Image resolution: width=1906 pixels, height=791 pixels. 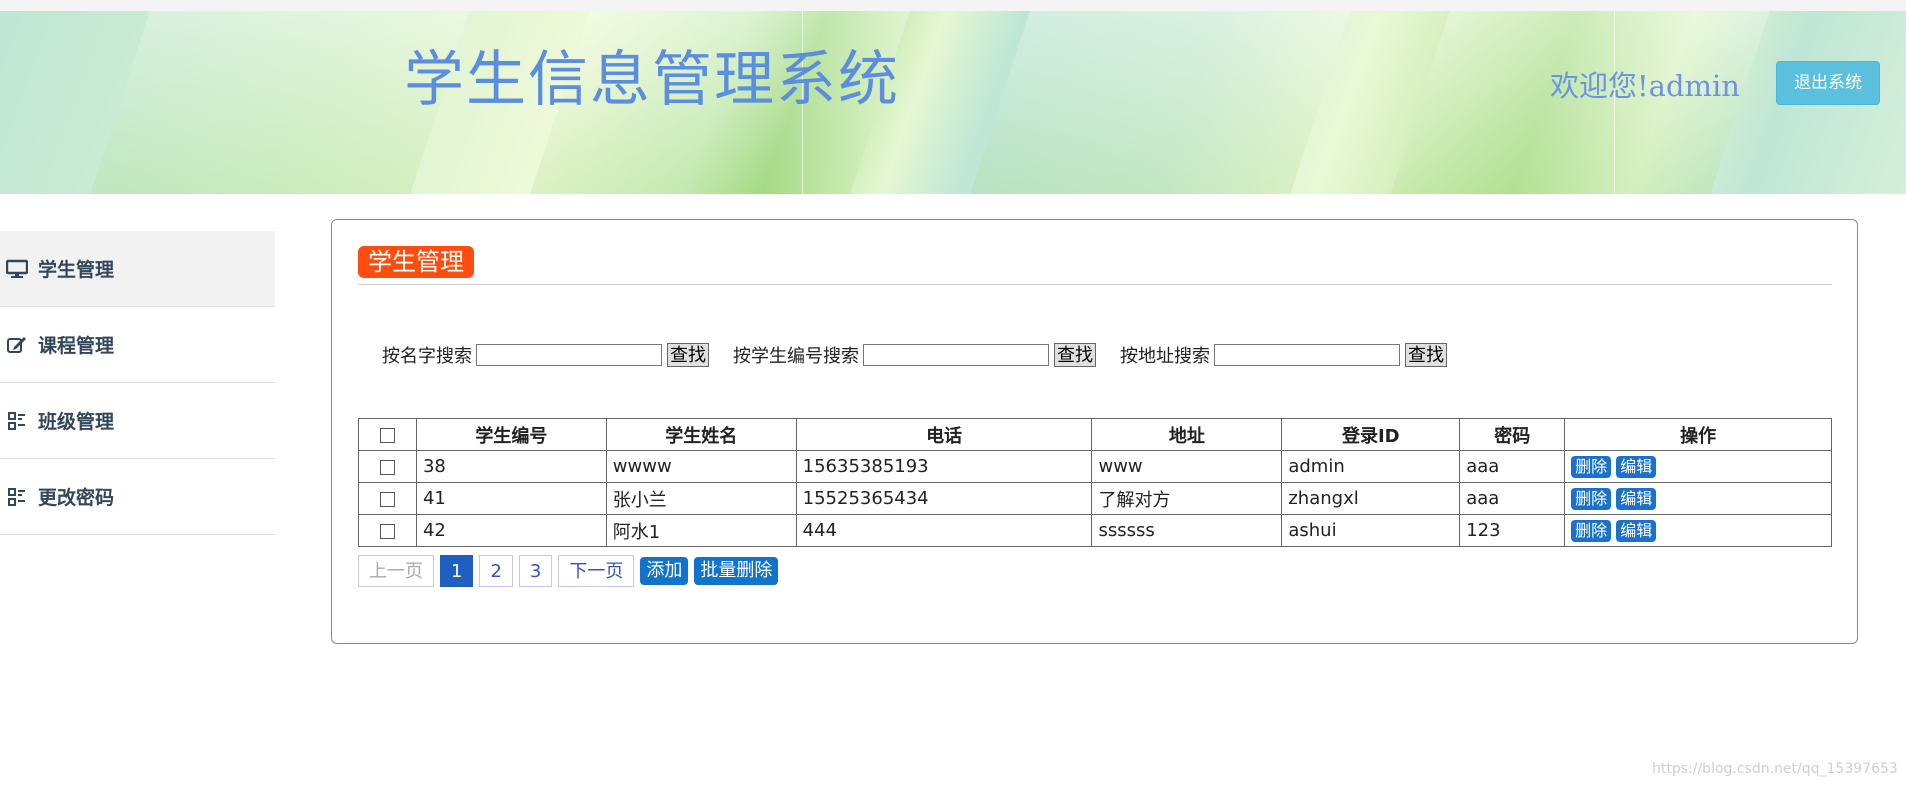 I want to click on cell-id: 41, so click(x=511, y=498).